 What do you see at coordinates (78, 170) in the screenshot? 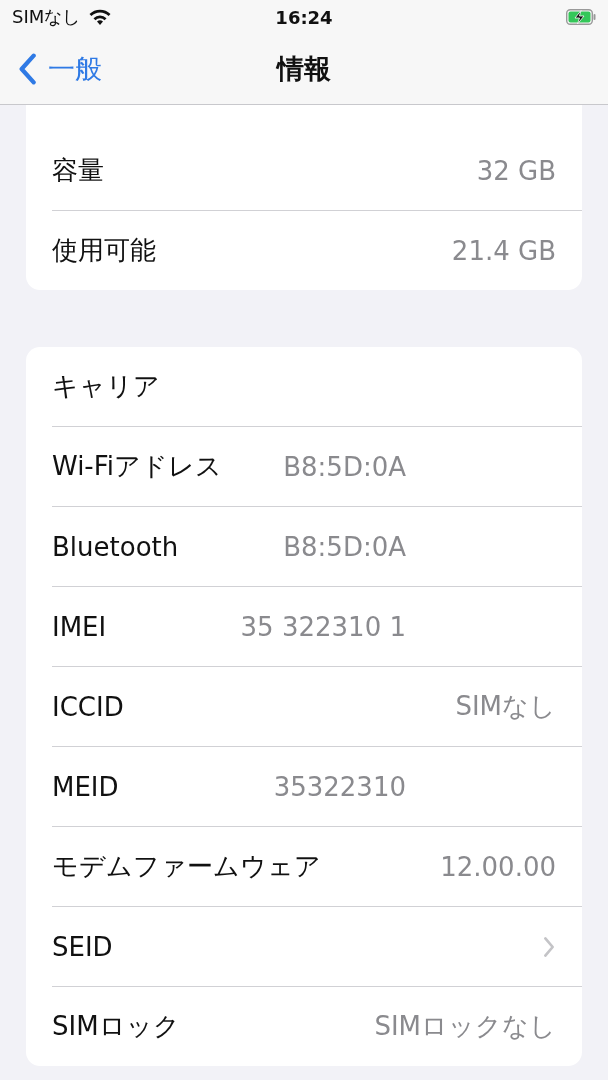
I see `row-label: 容量` at bounding box center [78, 170].